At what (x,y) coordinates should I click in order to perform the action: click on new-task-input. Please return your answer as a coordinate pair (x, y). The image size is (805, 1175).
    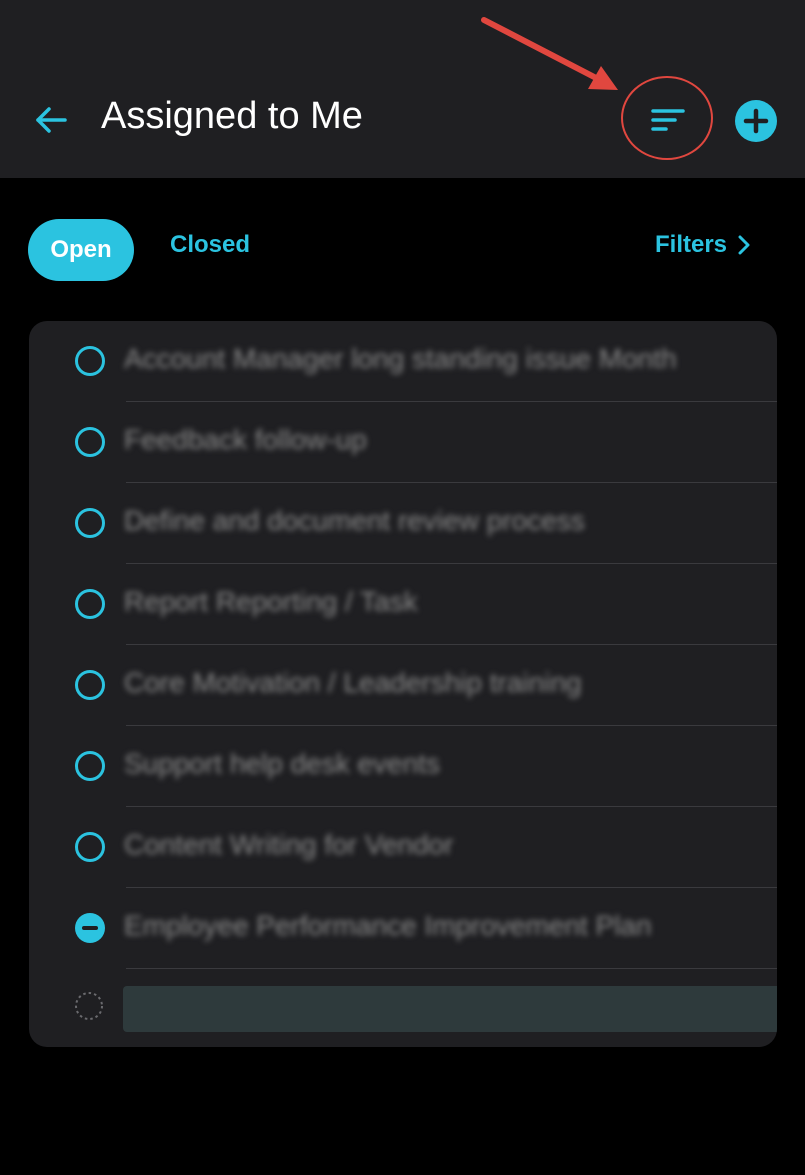
    Looking at the image, I should click on (450, 1009).